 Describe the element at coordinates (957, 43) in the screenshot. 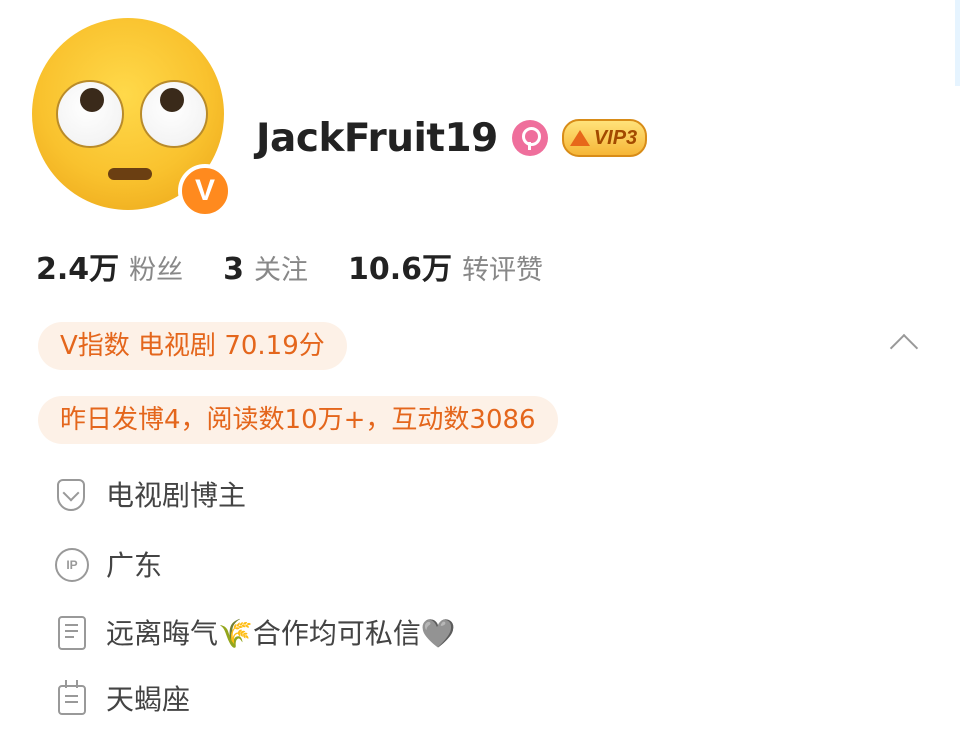

I see `edge-strip` at that location.